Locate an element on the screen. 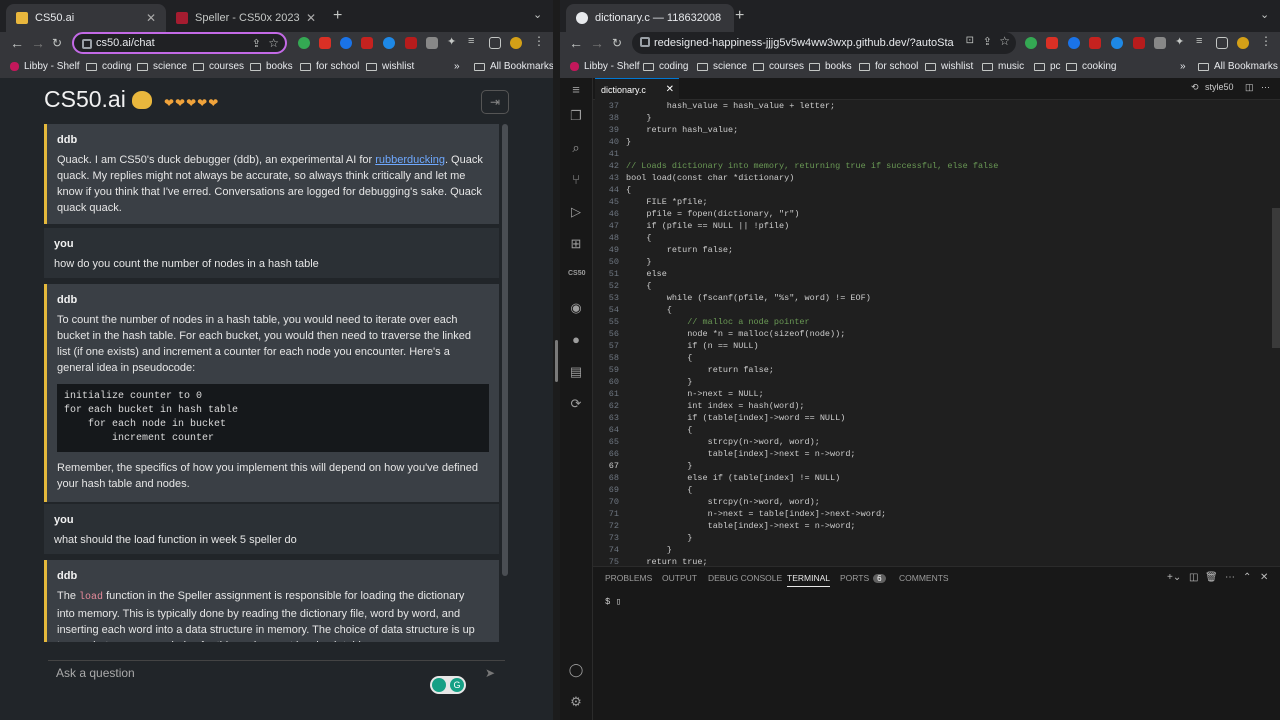 The width and height of the screenshot is (1280, 720). duck-debugger-icon: ◉ is located at coordinates (576, 308).